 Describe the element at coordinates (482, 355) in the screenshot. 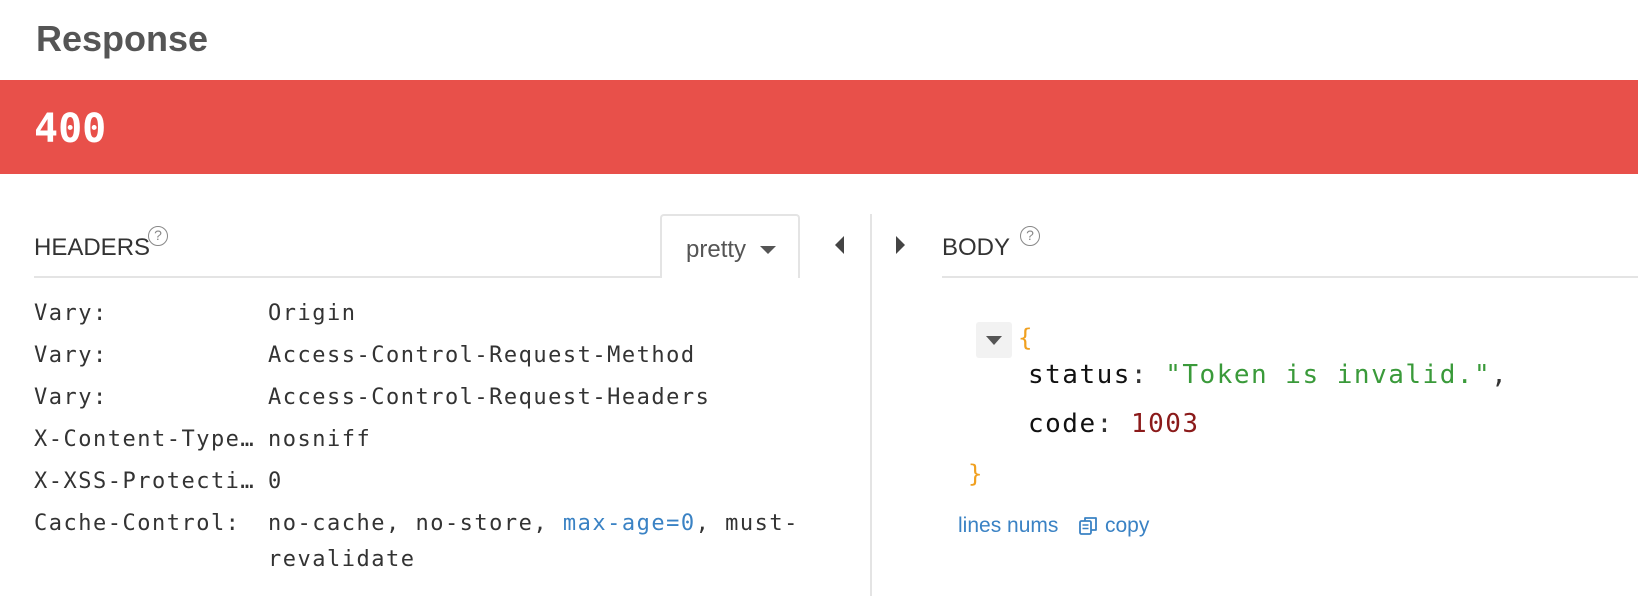

I see `header-value: Access-Control-Request-Method` at that location.